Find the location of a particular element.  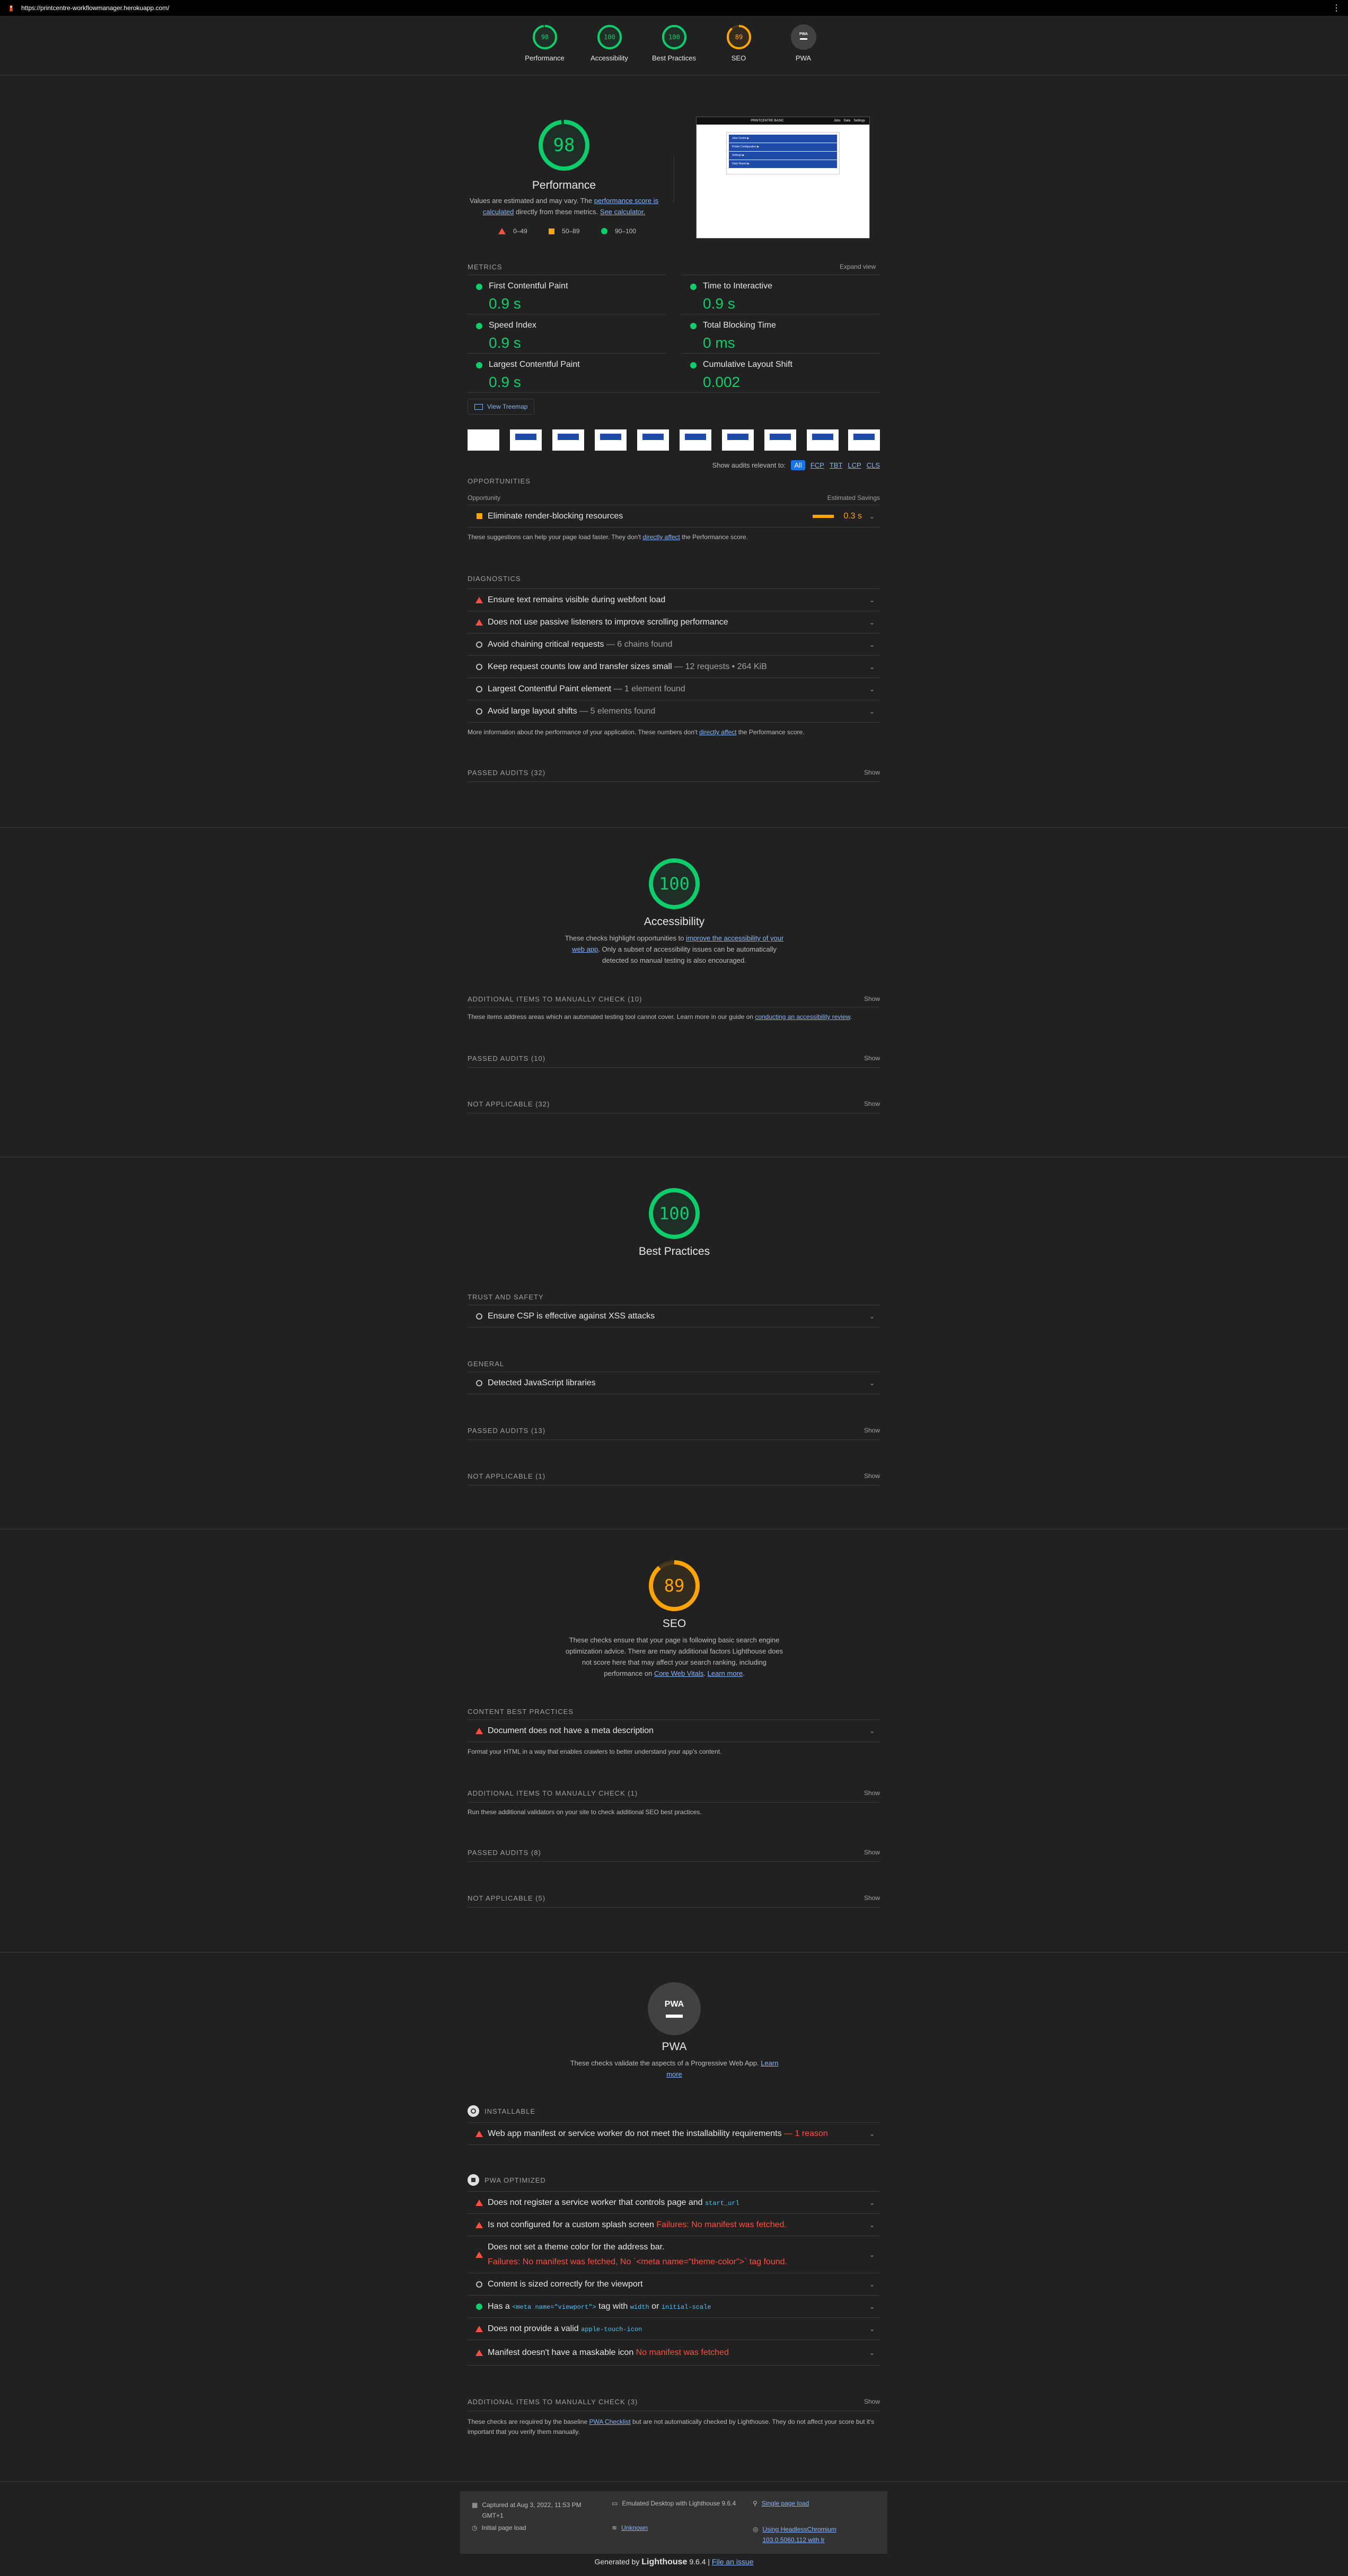

not-applicable-toggle: Not applicable (5) is located at coordinates (506, 1898).